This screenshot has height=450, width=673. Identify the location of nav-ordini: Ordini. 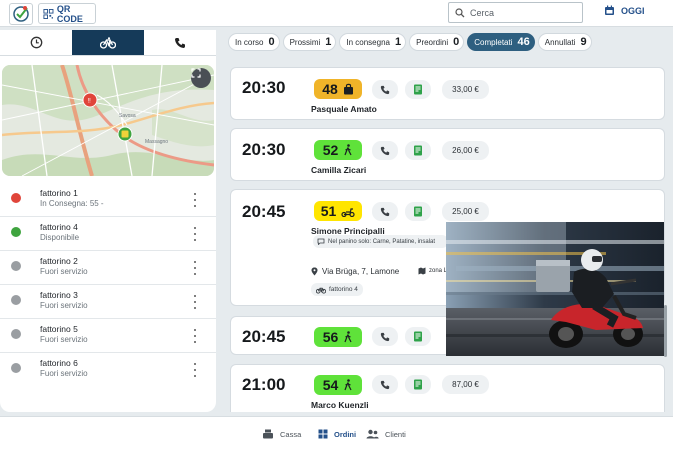
(337, 434).